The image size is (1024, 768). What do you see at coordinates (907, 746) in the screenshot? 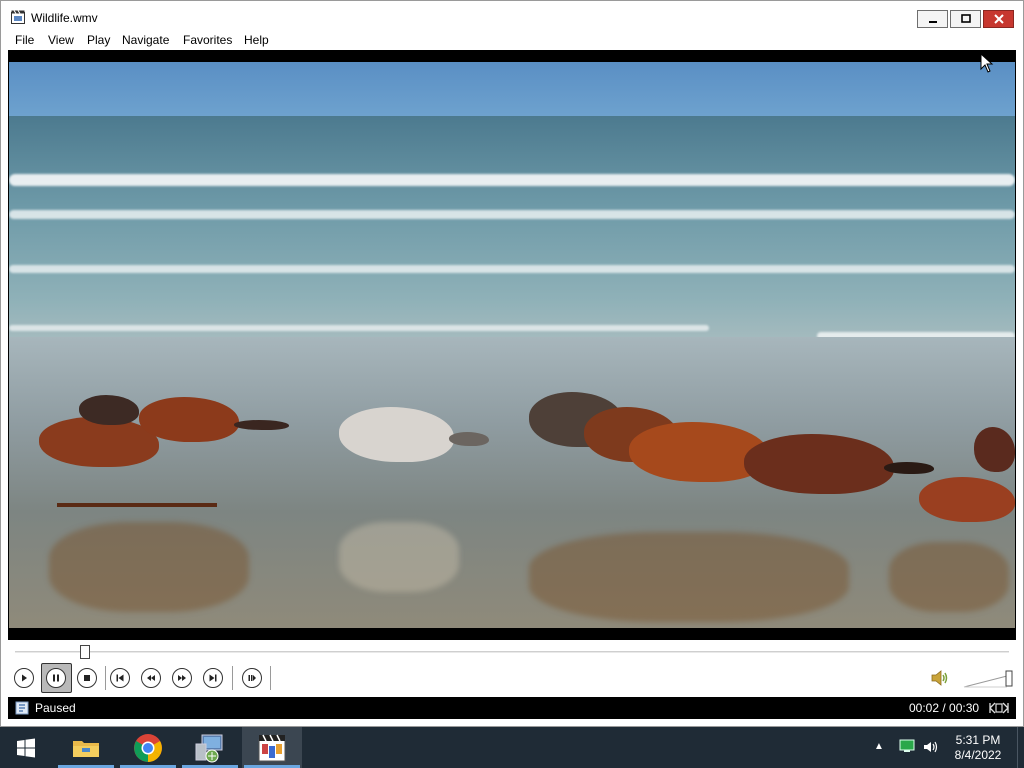
I see `network-status-icon` at bounding box center [907, 746].